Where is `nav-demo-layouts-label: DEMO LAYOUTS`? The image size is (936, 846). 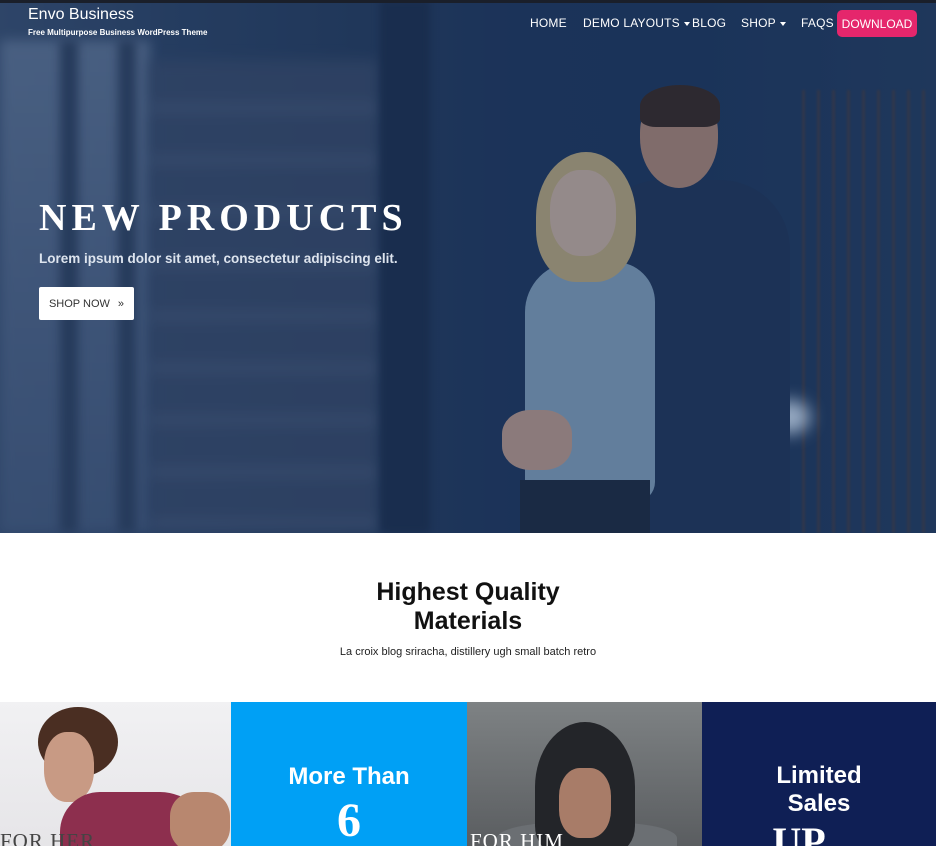 nav-demo-layouts-label: DEMO LAYOUTS is located at coordinates (631, 23).